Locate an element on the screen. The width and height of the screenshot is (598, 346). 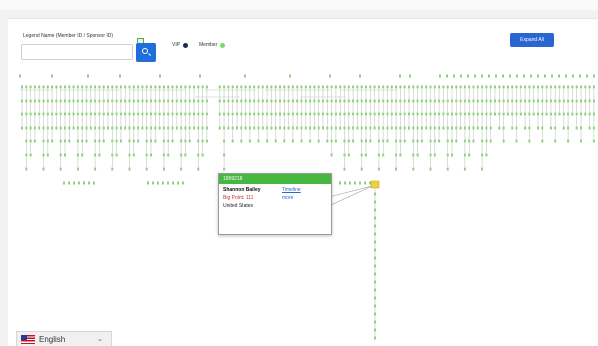
language-selector: English ⌄ is located at coordinates (64, 338).